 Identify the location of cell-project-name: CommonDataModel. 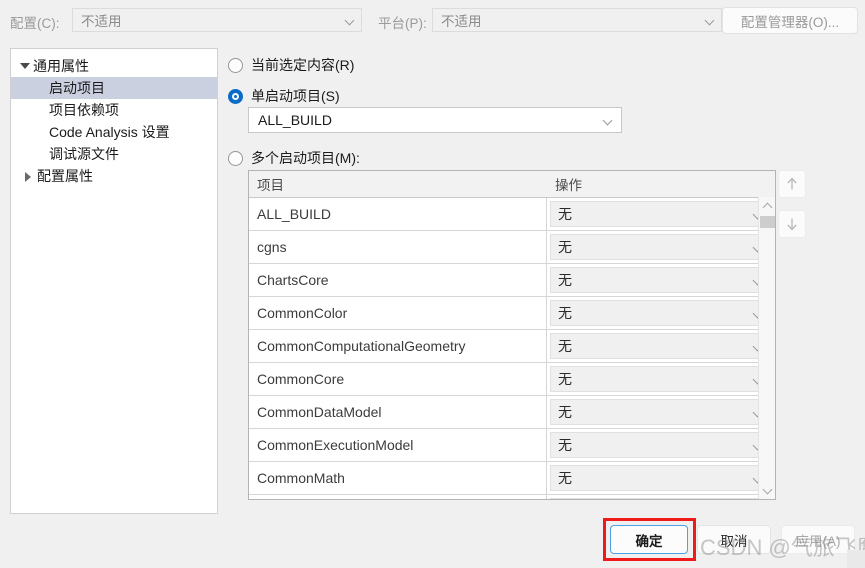
(398, 412).